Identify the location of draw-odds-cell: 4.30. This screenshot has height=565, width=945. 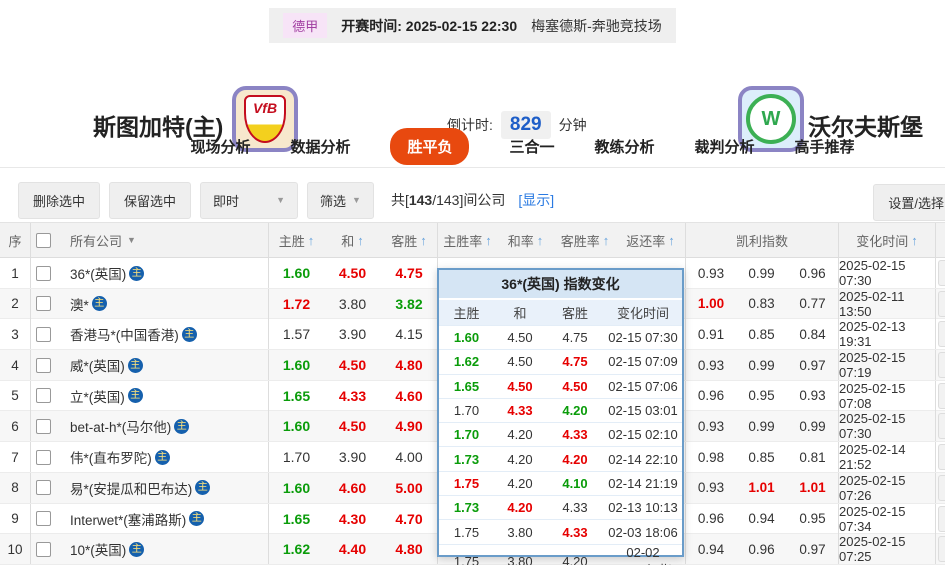
(352, 518).